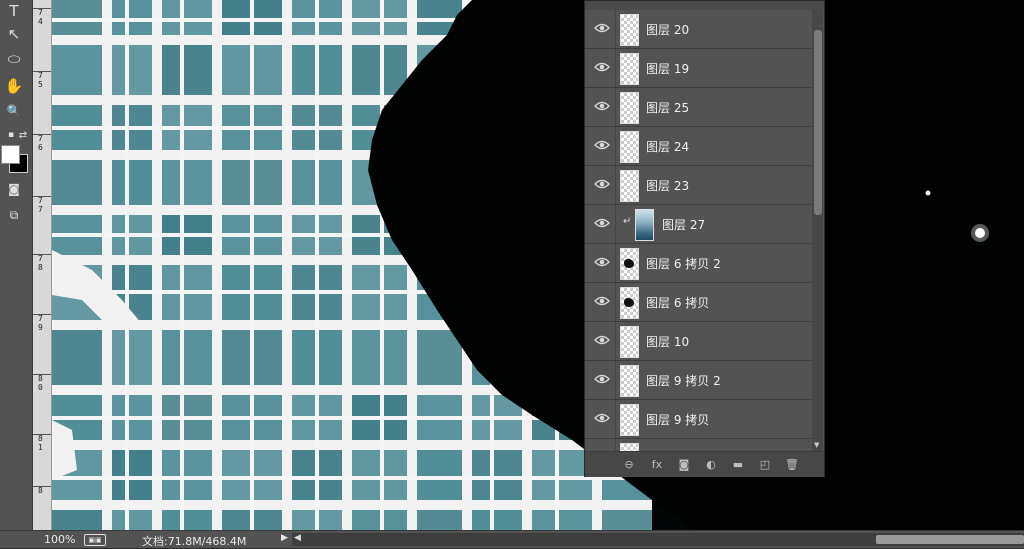  What do you see at coordinates (667, 29) in the screenshot?
I see `layer-name: 图层 20` at bounding box center [667, 29].